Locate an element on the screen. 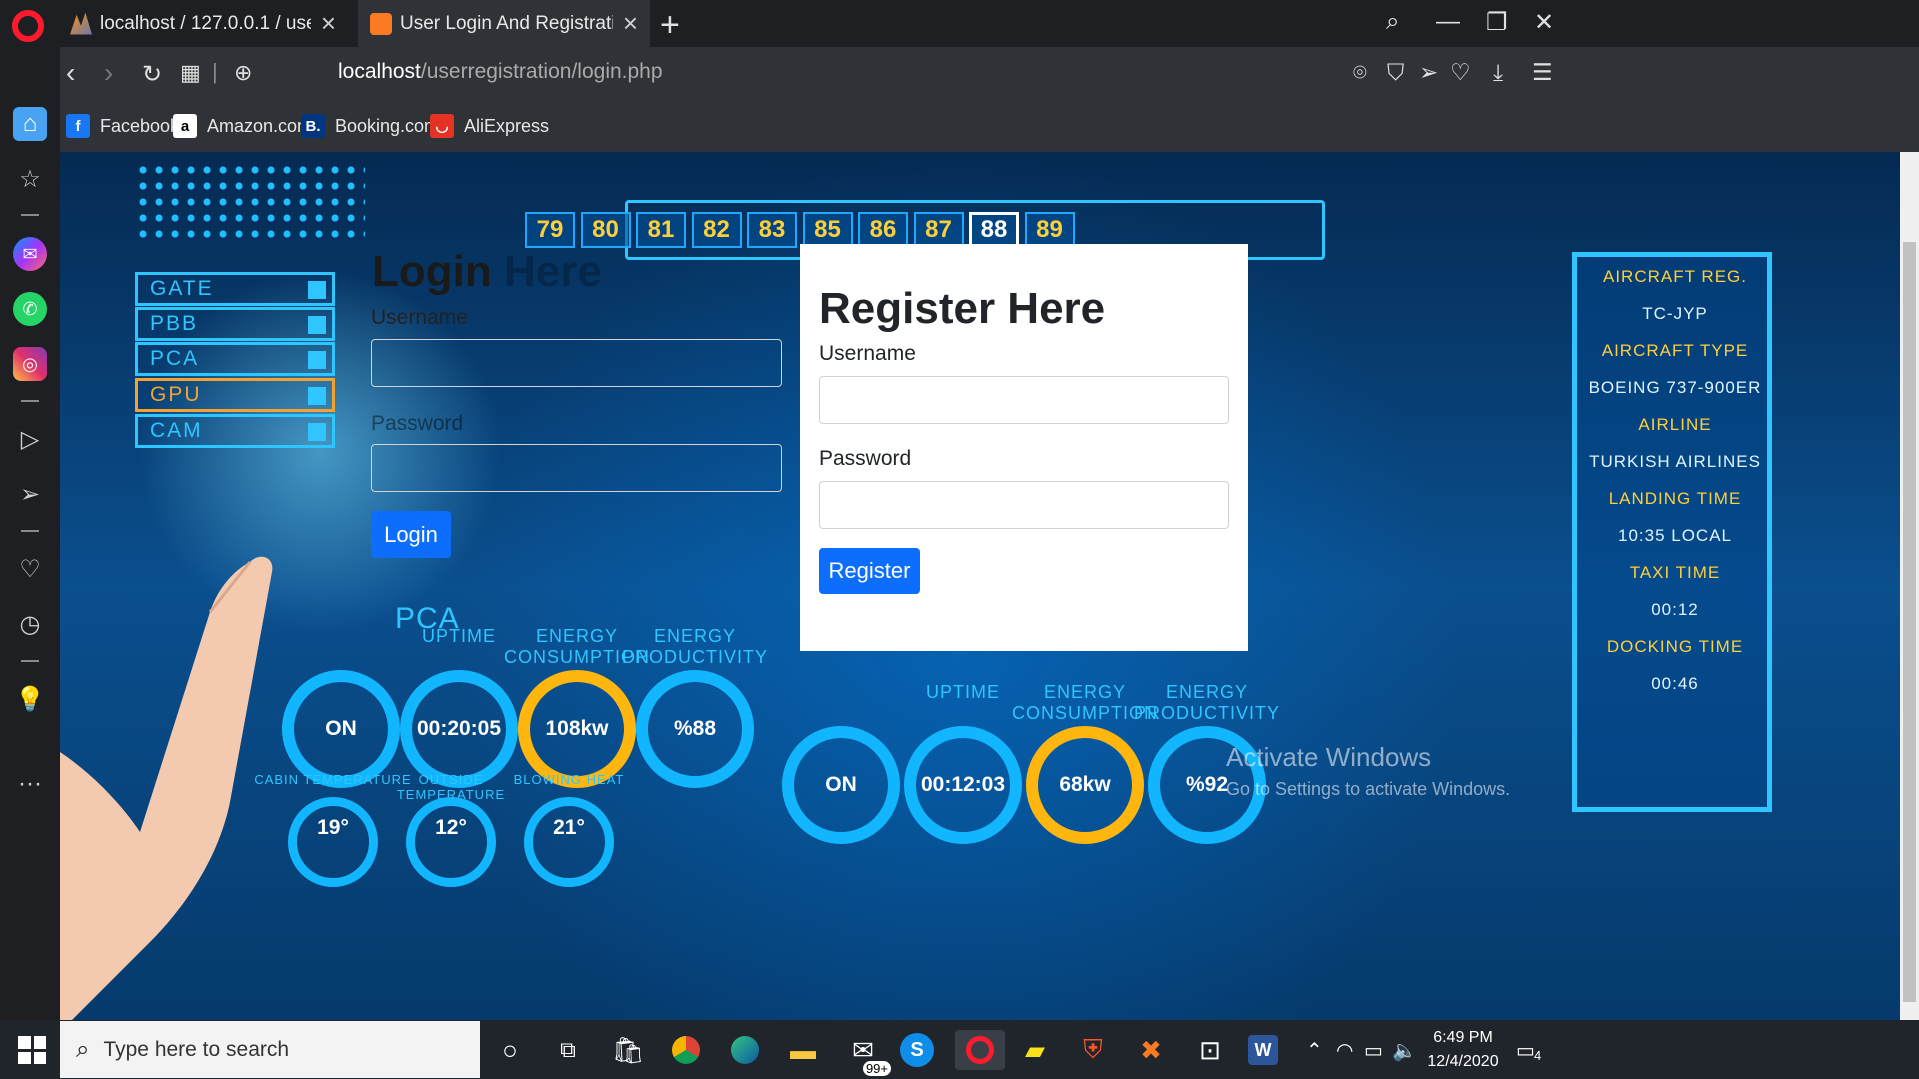  send-icon: ➢ is located at coordinates (1428, 72).